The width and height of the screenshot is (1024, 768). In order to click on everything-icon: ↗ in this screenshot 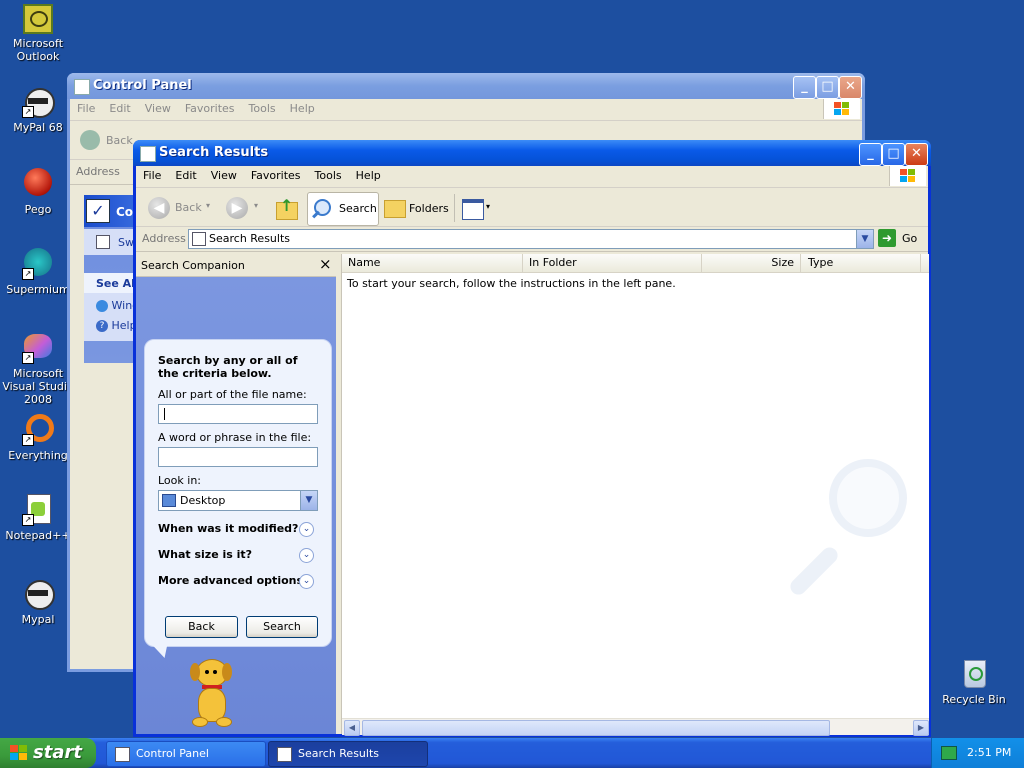, I will do `click(38, 430)`.